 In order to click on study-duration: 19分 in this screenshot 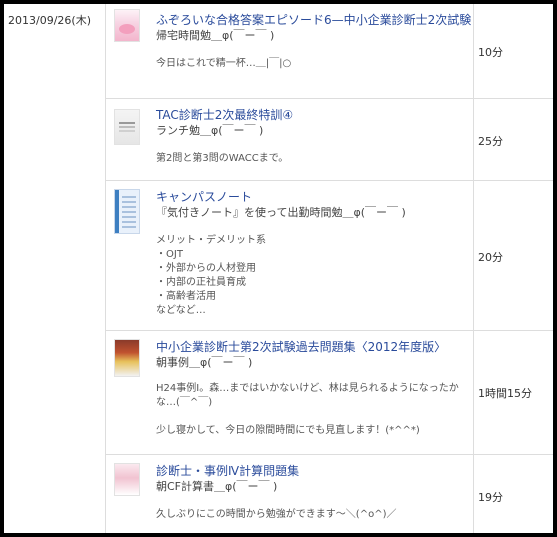, I will do `click(490, 497)`.